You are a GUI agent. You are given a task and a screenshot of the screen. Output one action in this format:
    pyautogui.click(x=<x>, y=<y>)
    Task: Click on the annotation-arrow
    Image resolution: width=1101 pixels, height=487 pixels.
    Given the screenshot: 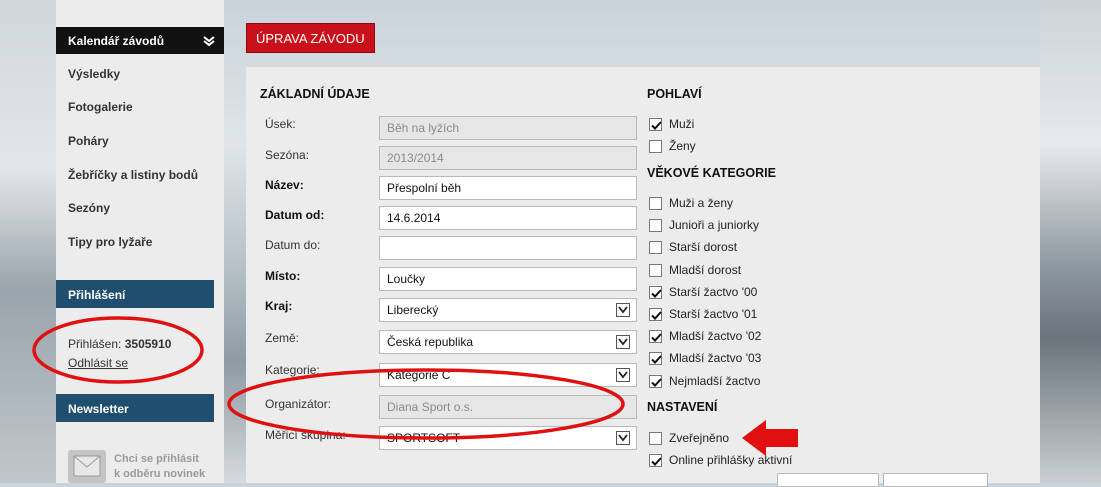 What is the action you would take?
    pyautogui.click(x=770, y=438)
    